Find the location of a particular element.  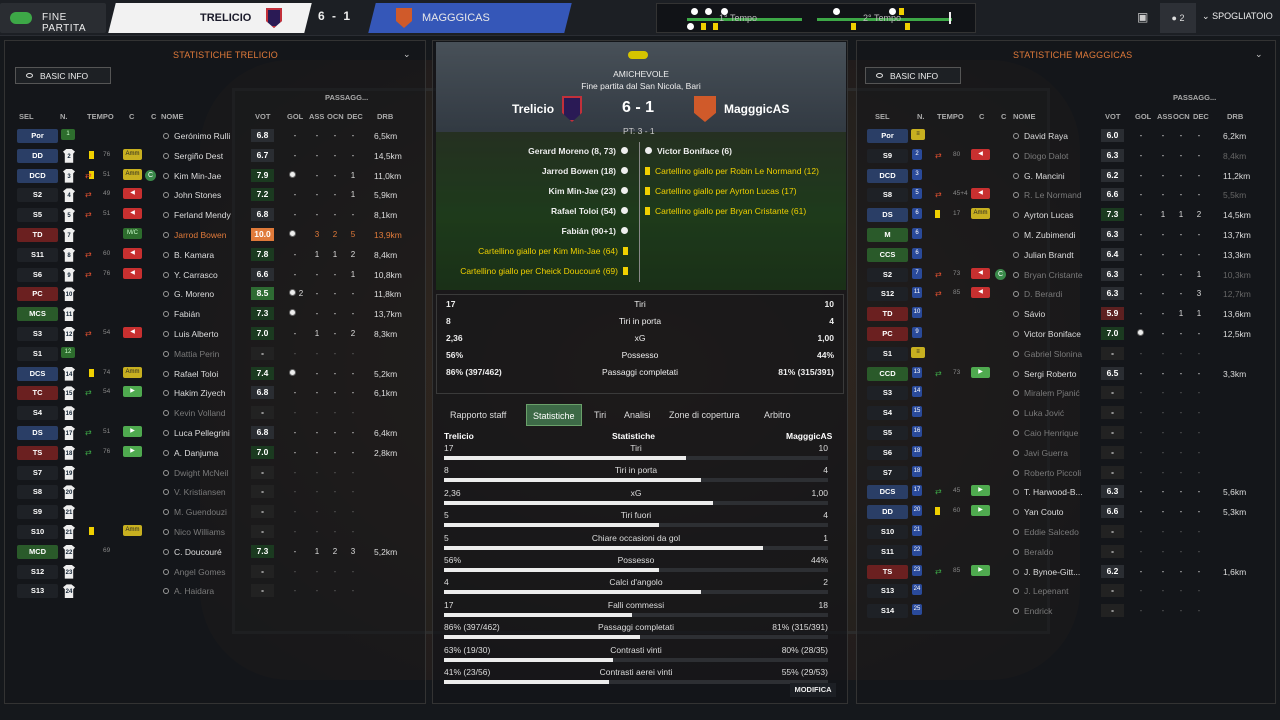

player-row: DCD 3 G. Mancini 6.2 - - - - 11,2km is located at coordinates (1066, 175).